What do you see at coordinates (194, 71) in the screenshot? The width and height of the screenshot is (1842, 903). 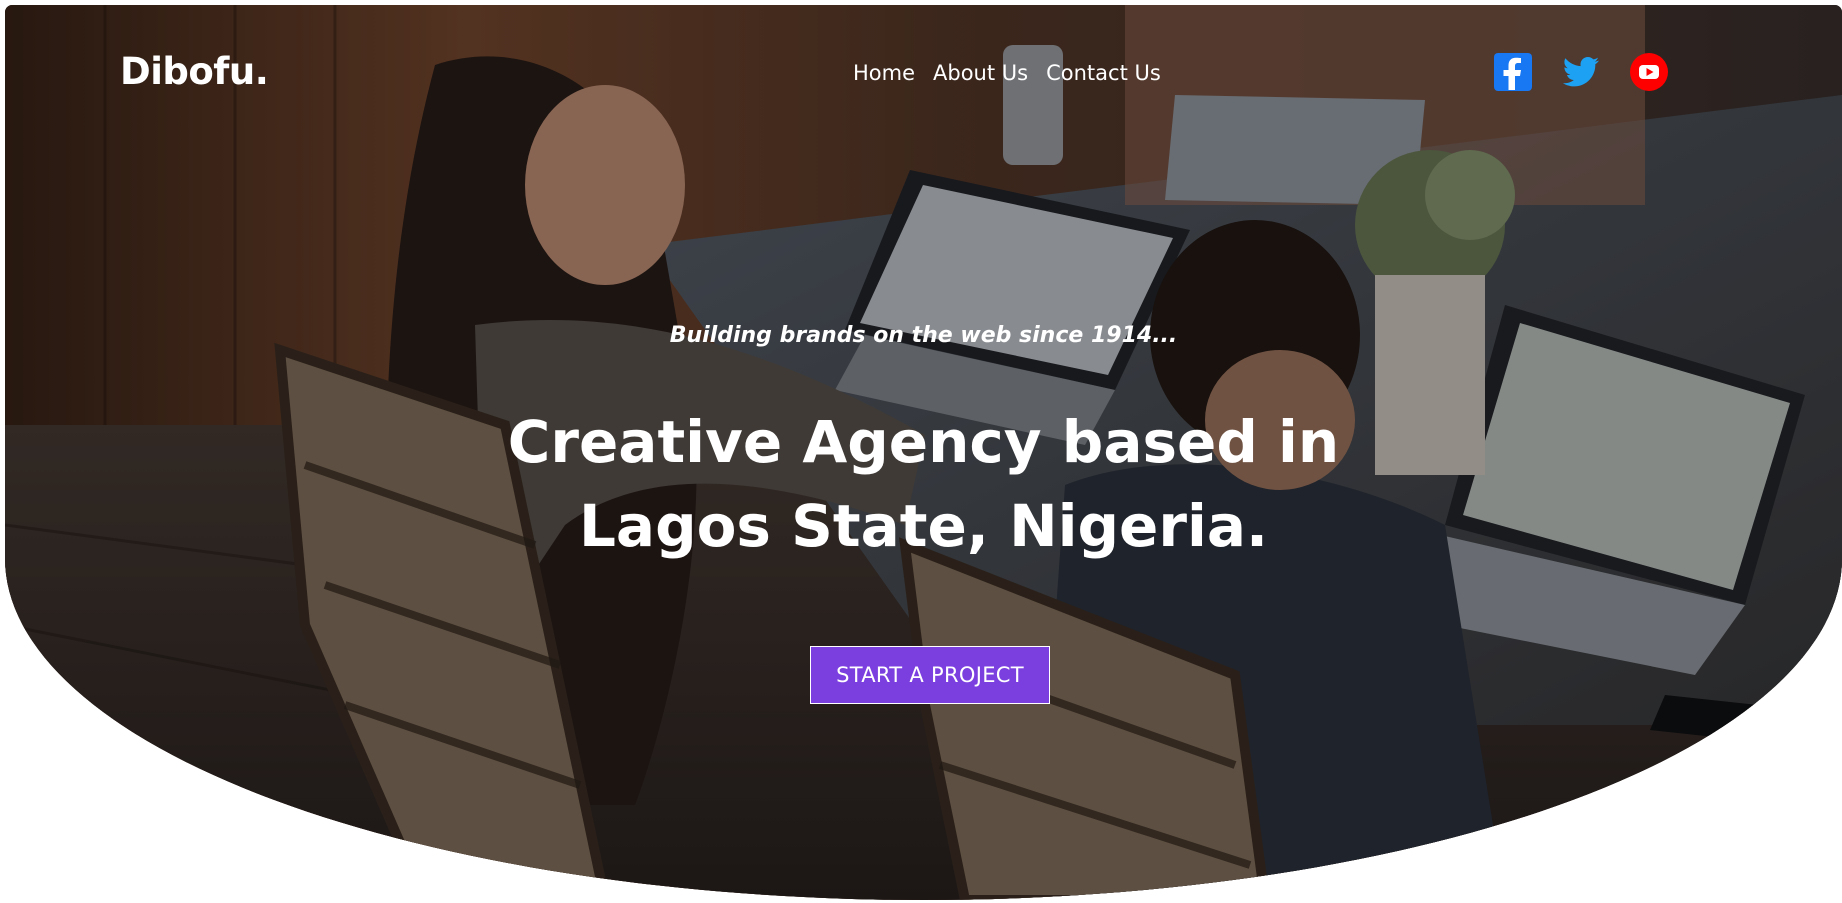 I see `brand-logo: Dibofu.` at bounding box center [194, 71].